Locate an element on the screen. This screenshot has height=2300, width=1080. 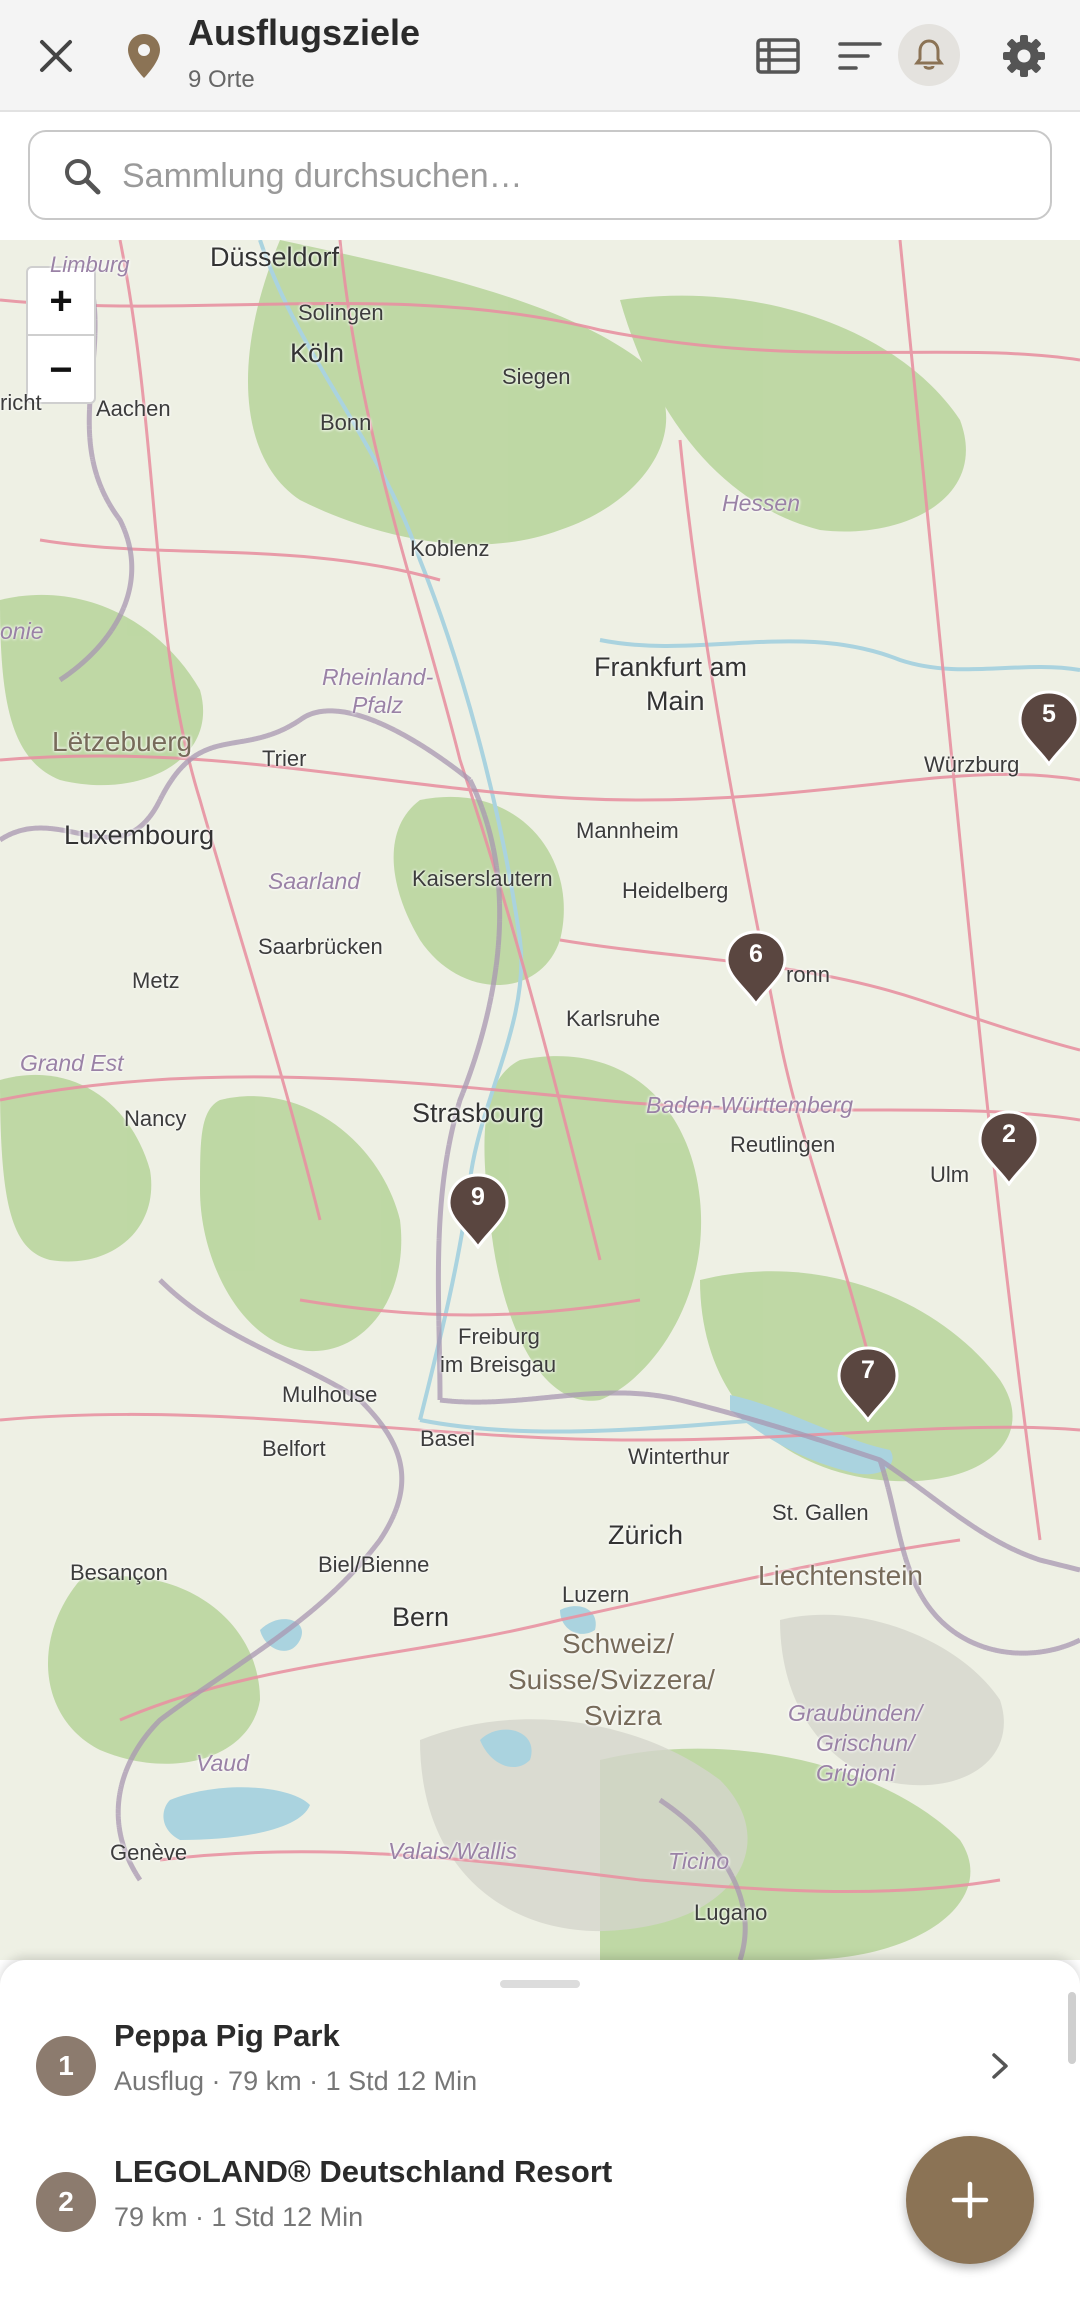
item-number-badge: 1 is located at coordinates (66, 2066).